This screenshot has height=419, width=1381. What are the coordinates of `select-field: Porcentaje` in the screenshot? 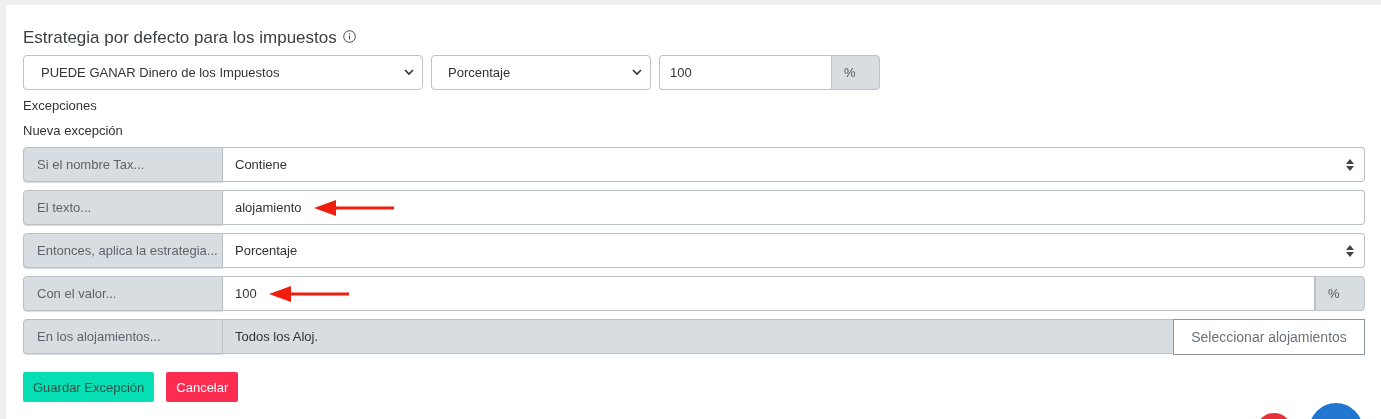 It's located at (794, 250).